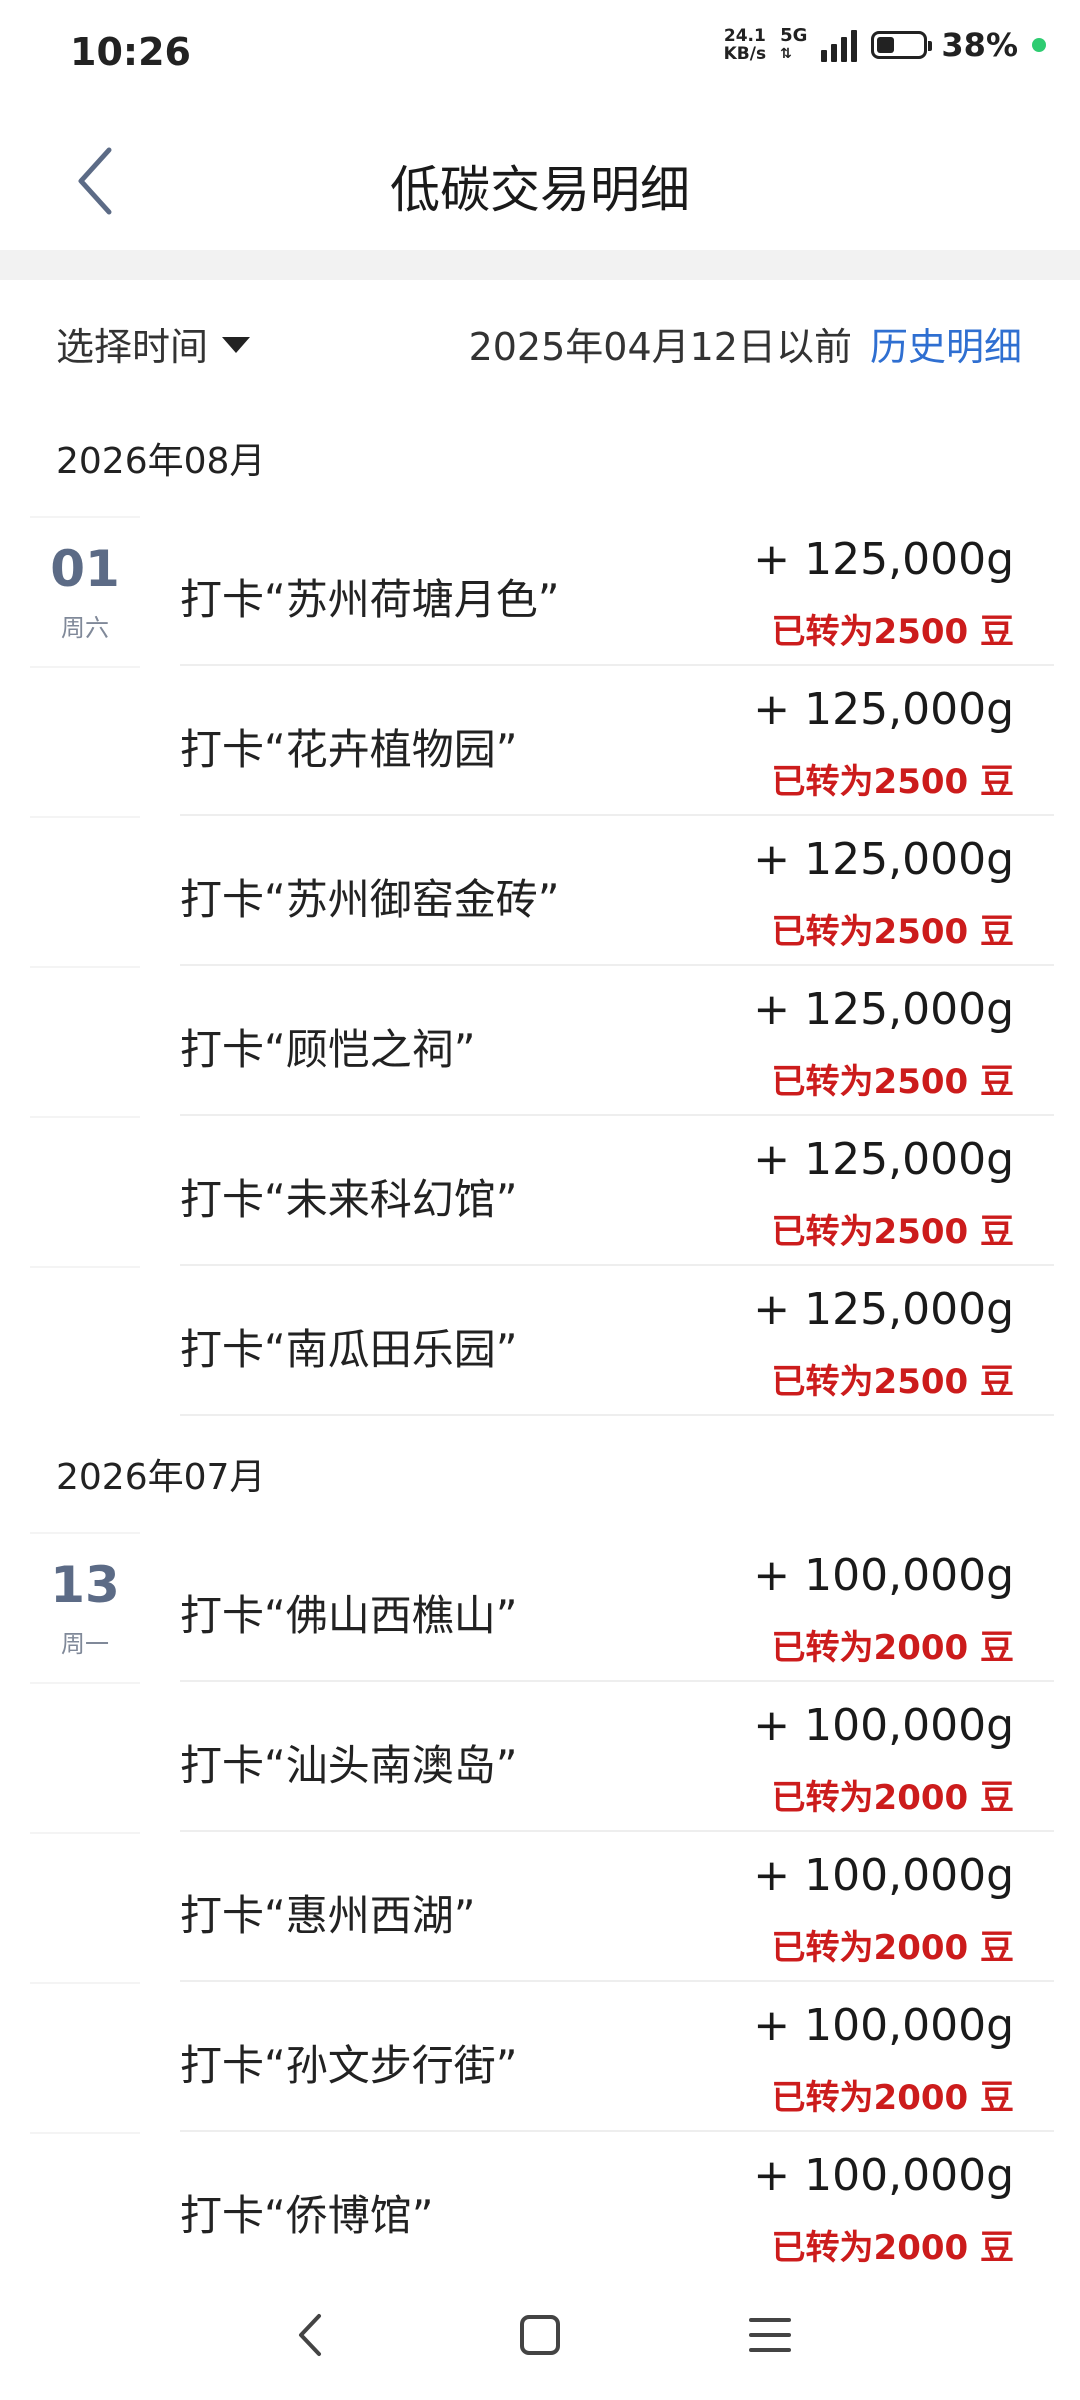 This screenshot has width=1080, height=2400. I want to click on nav-home-button, so click(540, 2335).